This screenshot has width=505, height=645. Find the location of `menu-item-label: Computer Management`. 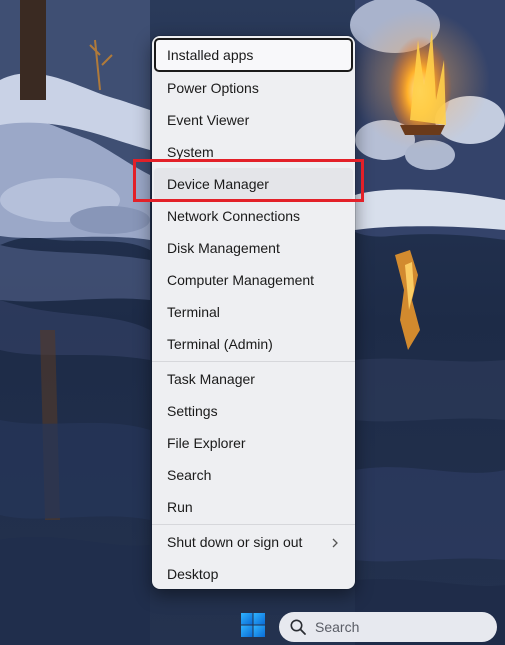

menu-item-label: Computer Management is located at coordinates (241, 280).